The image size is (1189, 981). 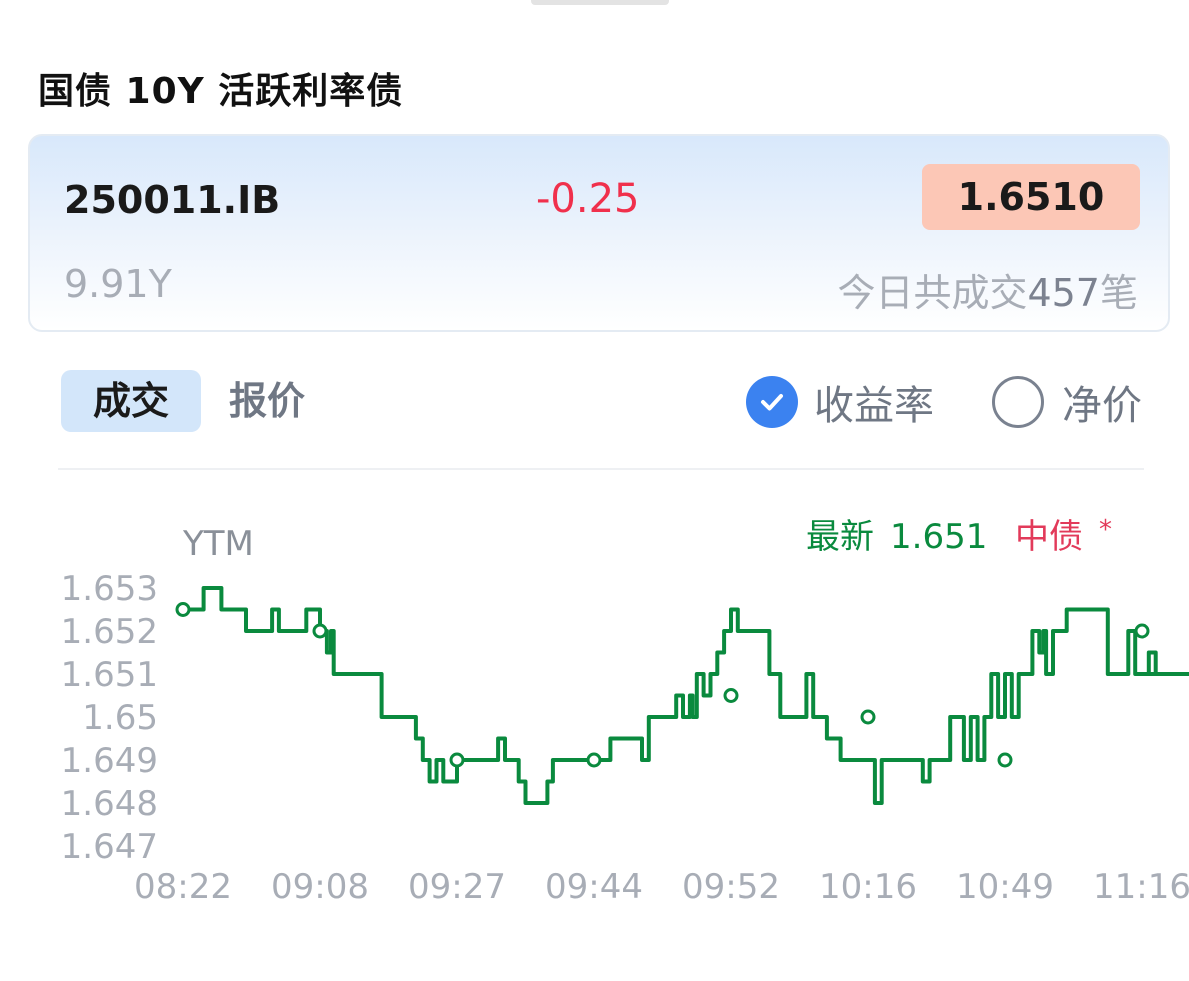 What do you see at coordinates (772, 402) in the screenshot?
I see `checkmark-icon` at bounding box center [772, 402].